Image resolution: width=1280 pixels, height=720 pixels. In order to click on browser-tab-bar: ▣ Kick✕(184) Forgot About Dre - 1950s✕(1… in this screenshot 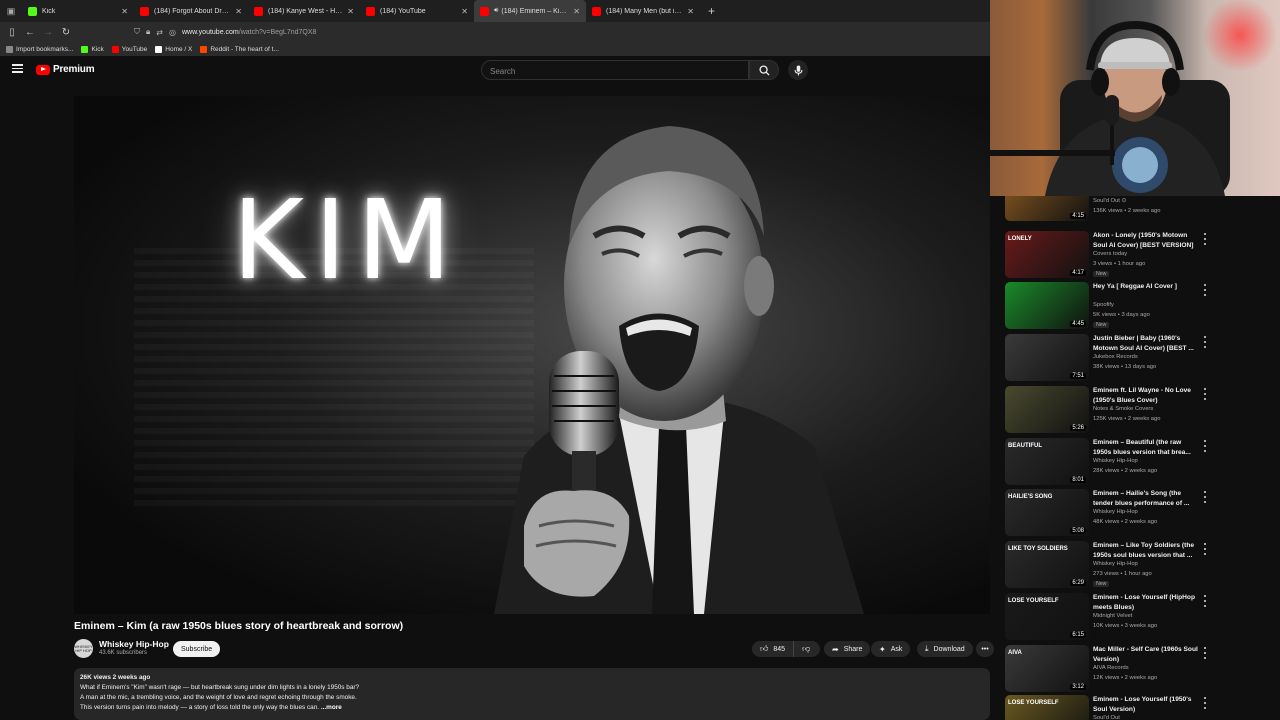, I will do `click(495, 11)`.